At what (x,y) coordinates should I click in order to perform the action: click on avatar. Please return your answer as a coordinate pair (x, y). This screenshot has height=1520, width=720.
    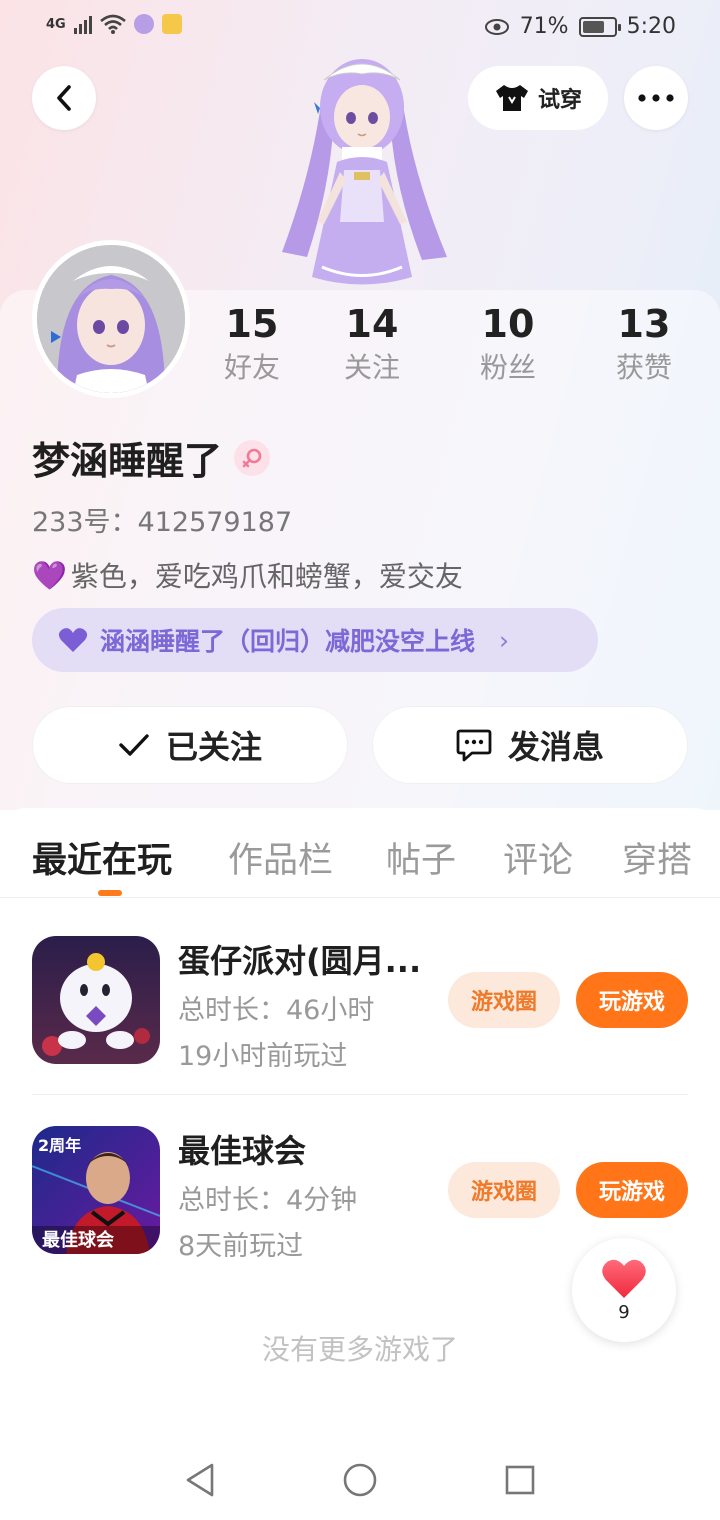
    Looking at the image, I should click on (111, 319).